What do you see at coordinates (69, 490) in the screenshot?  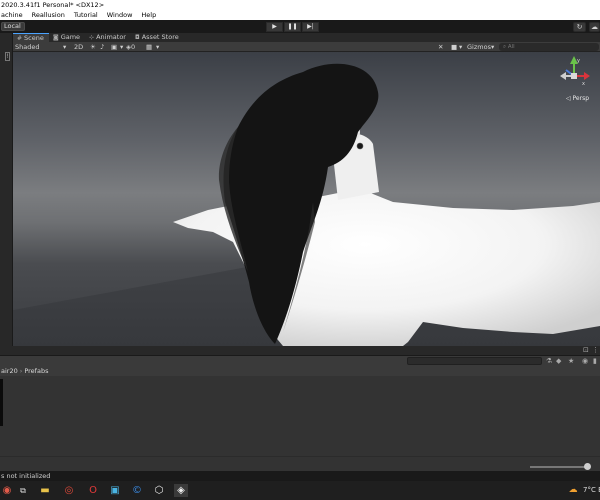 I see `chrome-icon: ◎` at bounding box center [69, 490].